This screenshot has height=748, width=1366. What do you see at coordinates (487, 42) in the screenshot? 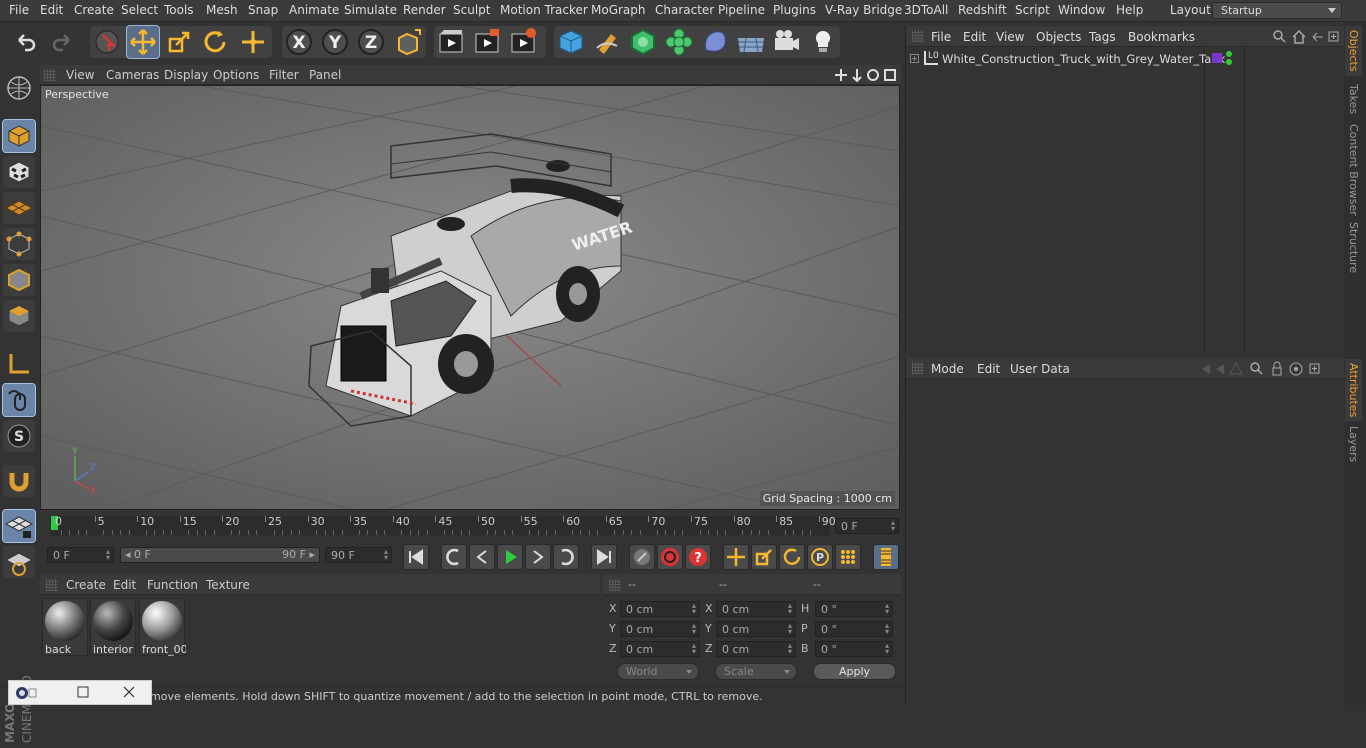
I see `render-picture-viewer-icon` at bounding box center [487, 42].